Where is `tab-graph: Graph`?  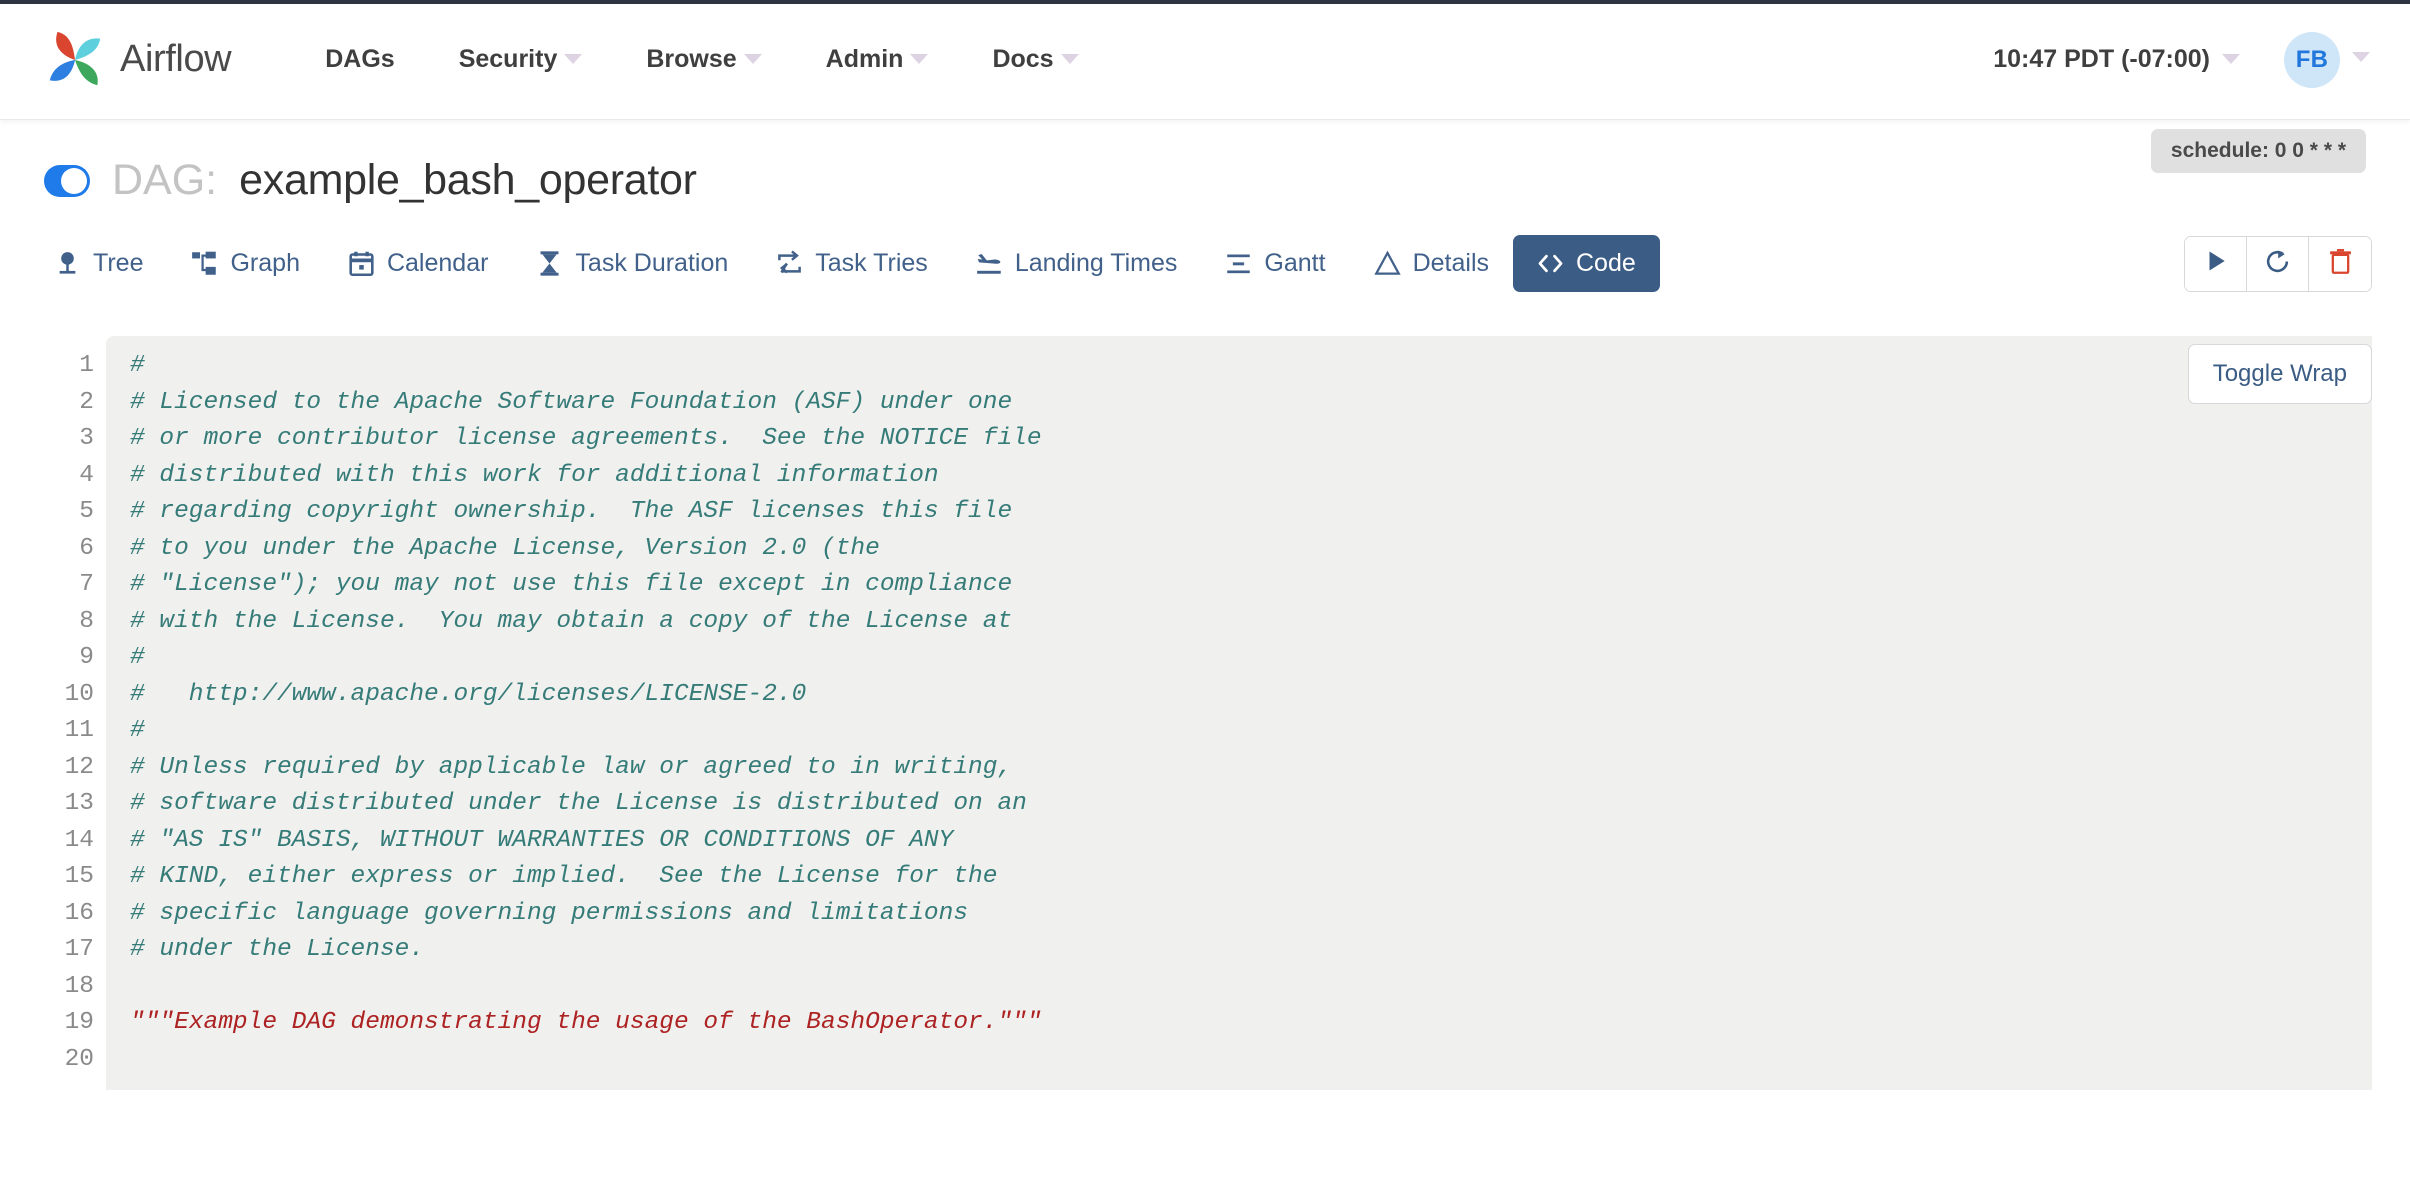
tab-graph: Graph is located at coordinates (245, 263).